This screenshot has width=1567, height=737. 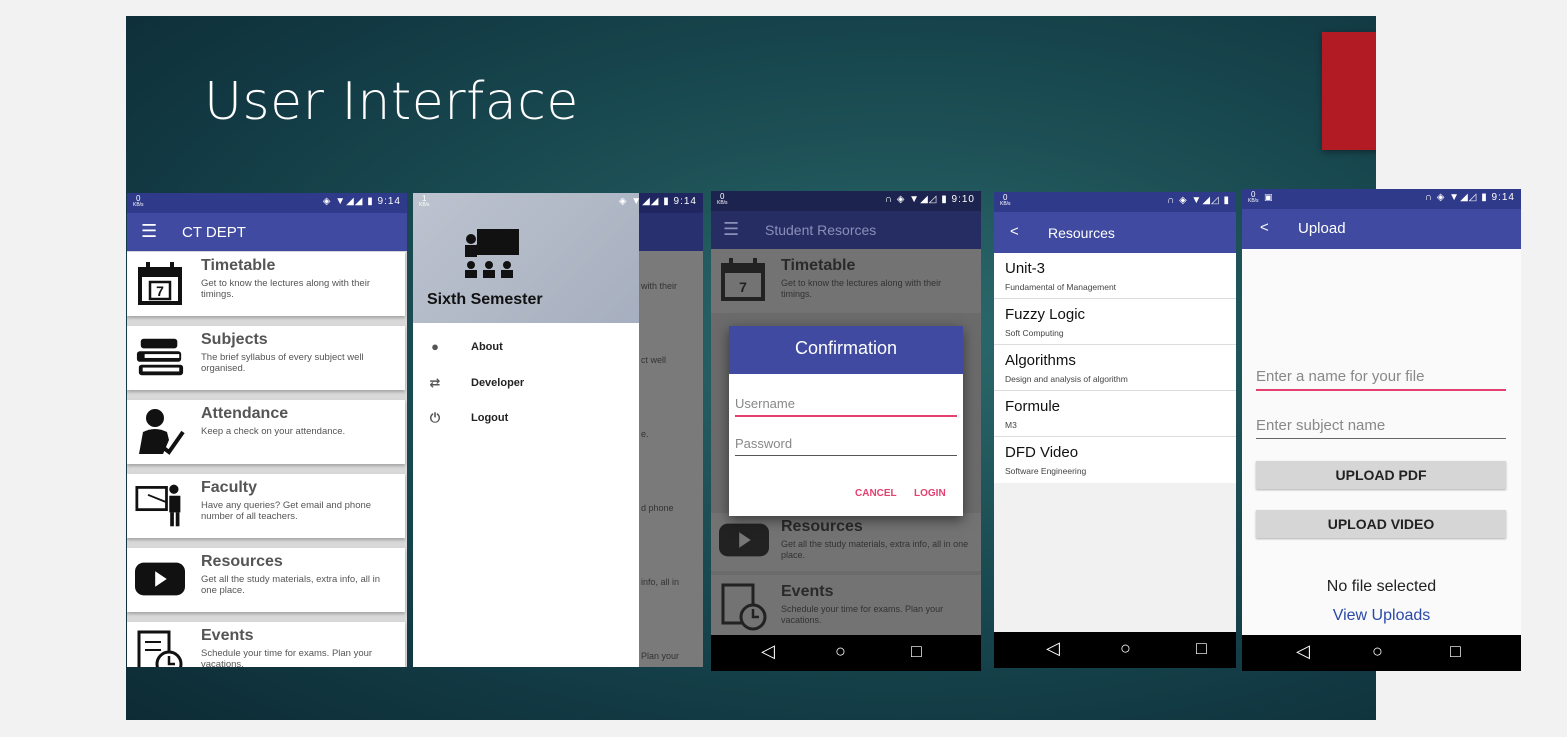 I want to click on drawer-title: Sixth Semester, so click(x=485, y=299).